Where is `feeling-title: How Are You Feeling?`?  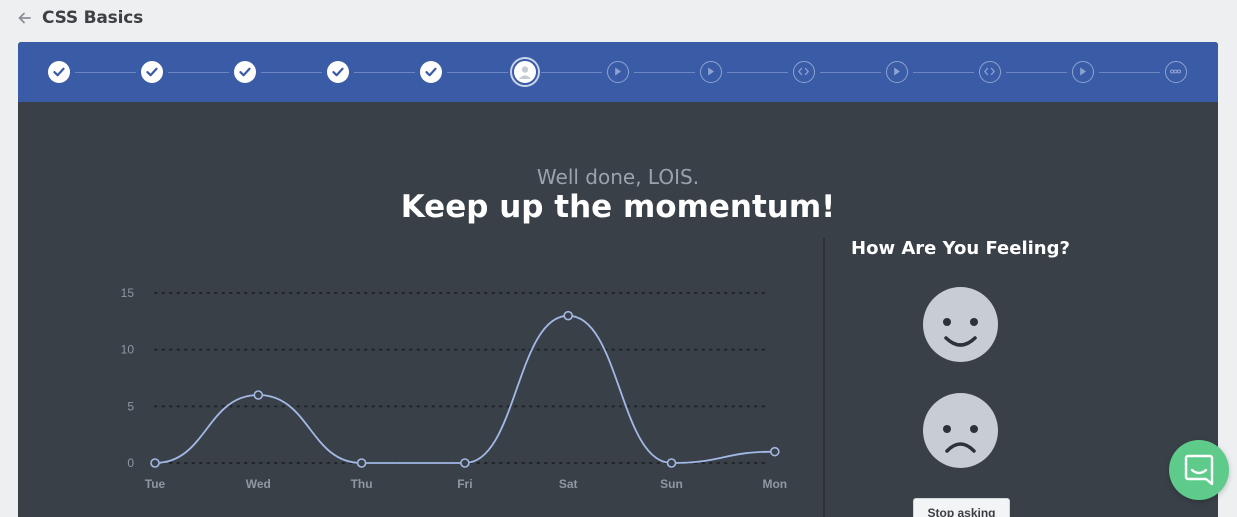 feeling-title: How Are You Feeling? is located at coordinates (960, 248).